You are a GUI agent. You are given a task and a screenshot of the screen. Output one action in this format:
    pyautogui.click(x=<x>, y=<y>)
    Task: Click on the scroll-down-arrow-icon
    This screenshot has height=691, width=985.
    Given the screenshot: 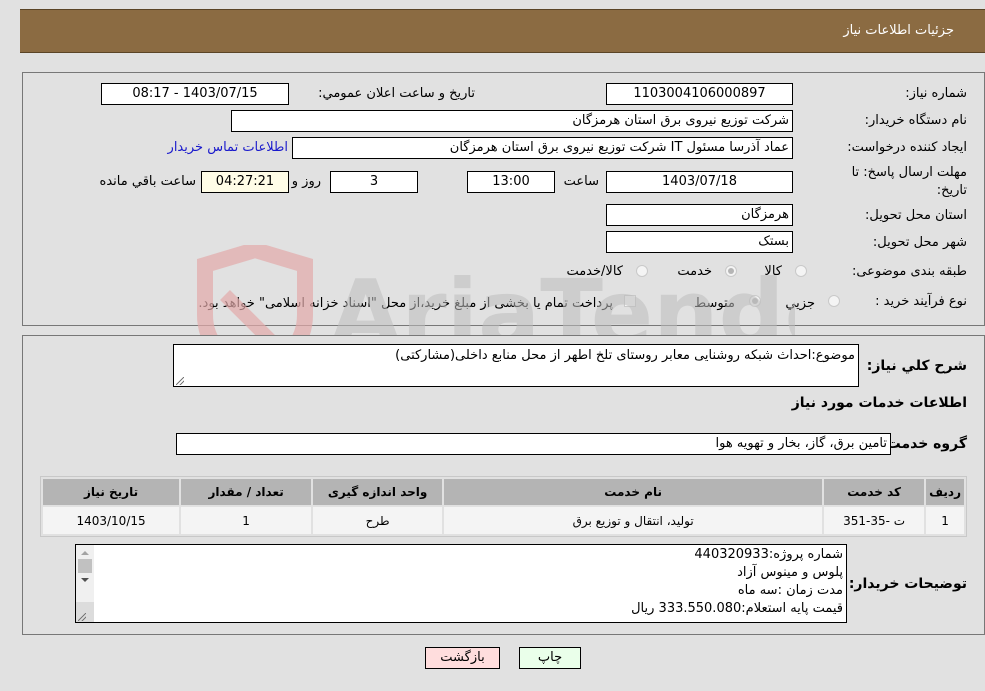 What is the action you would take?
    pyautogui.click(x=85, y=580)
    